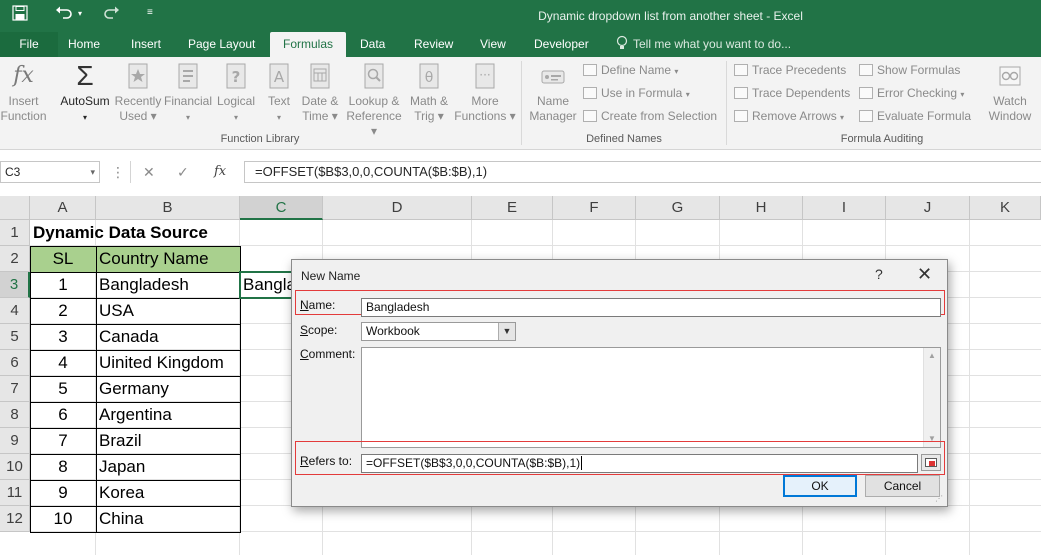 This screenshot has height=555, width=1041. I want to click on autosum-button: Σ AutoSum ▾, so click(85, 93).